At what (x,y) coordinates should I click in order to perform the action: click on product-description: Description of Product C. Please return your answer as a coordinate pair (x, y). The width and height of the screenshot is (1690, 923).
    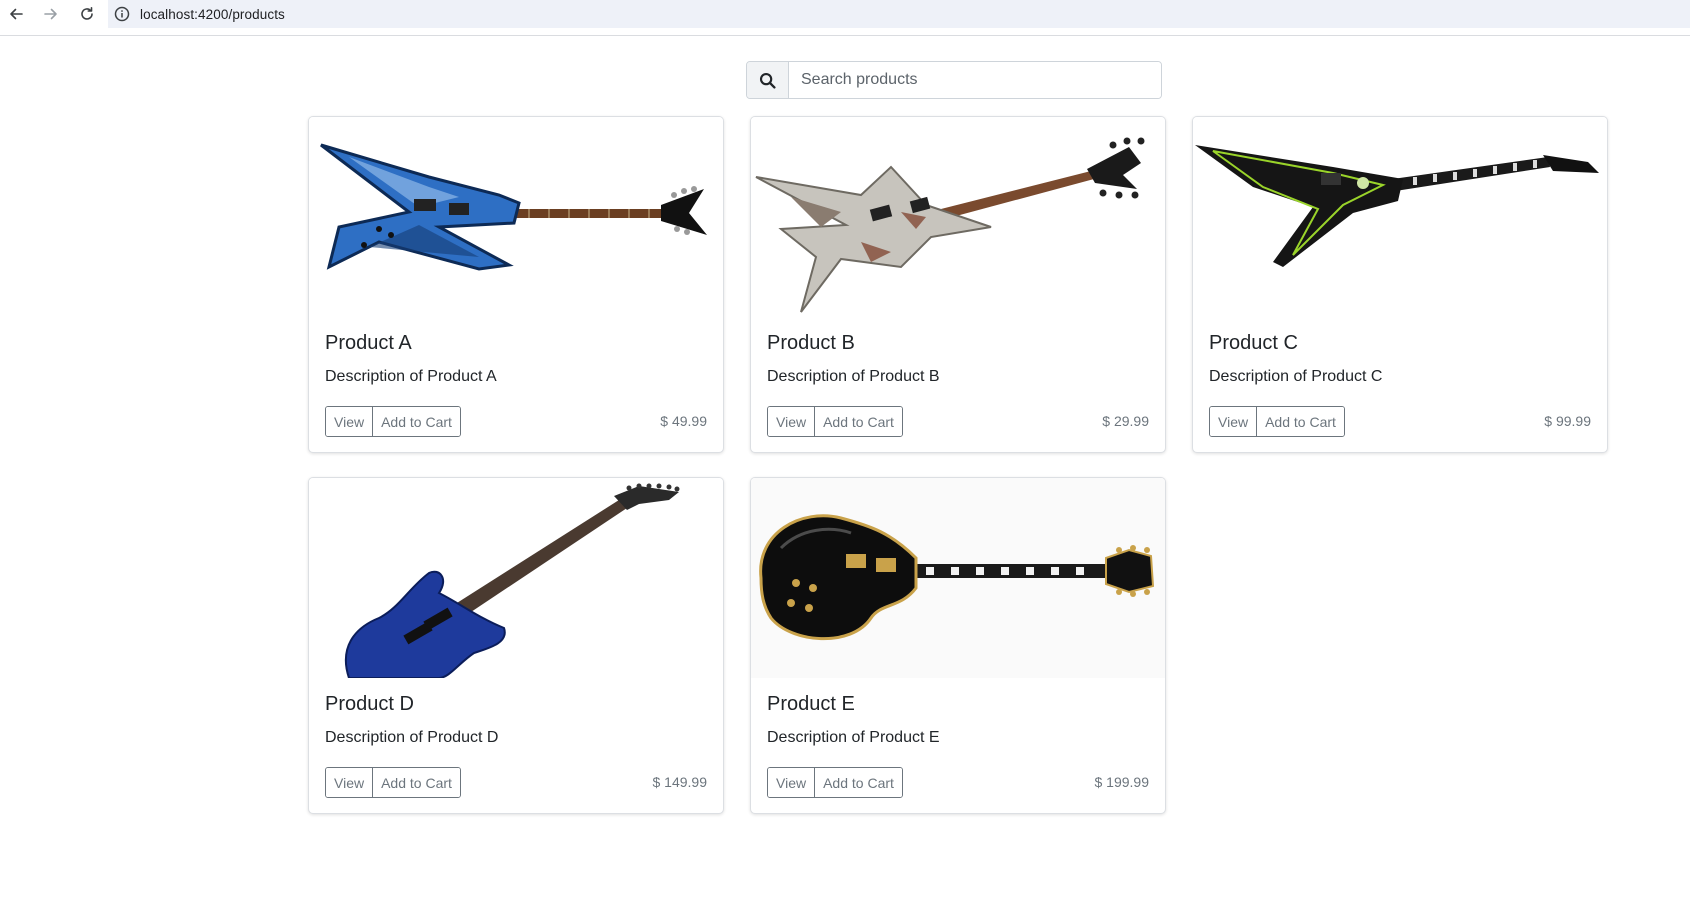
    Looking at the image, I should click on (1296, 376).